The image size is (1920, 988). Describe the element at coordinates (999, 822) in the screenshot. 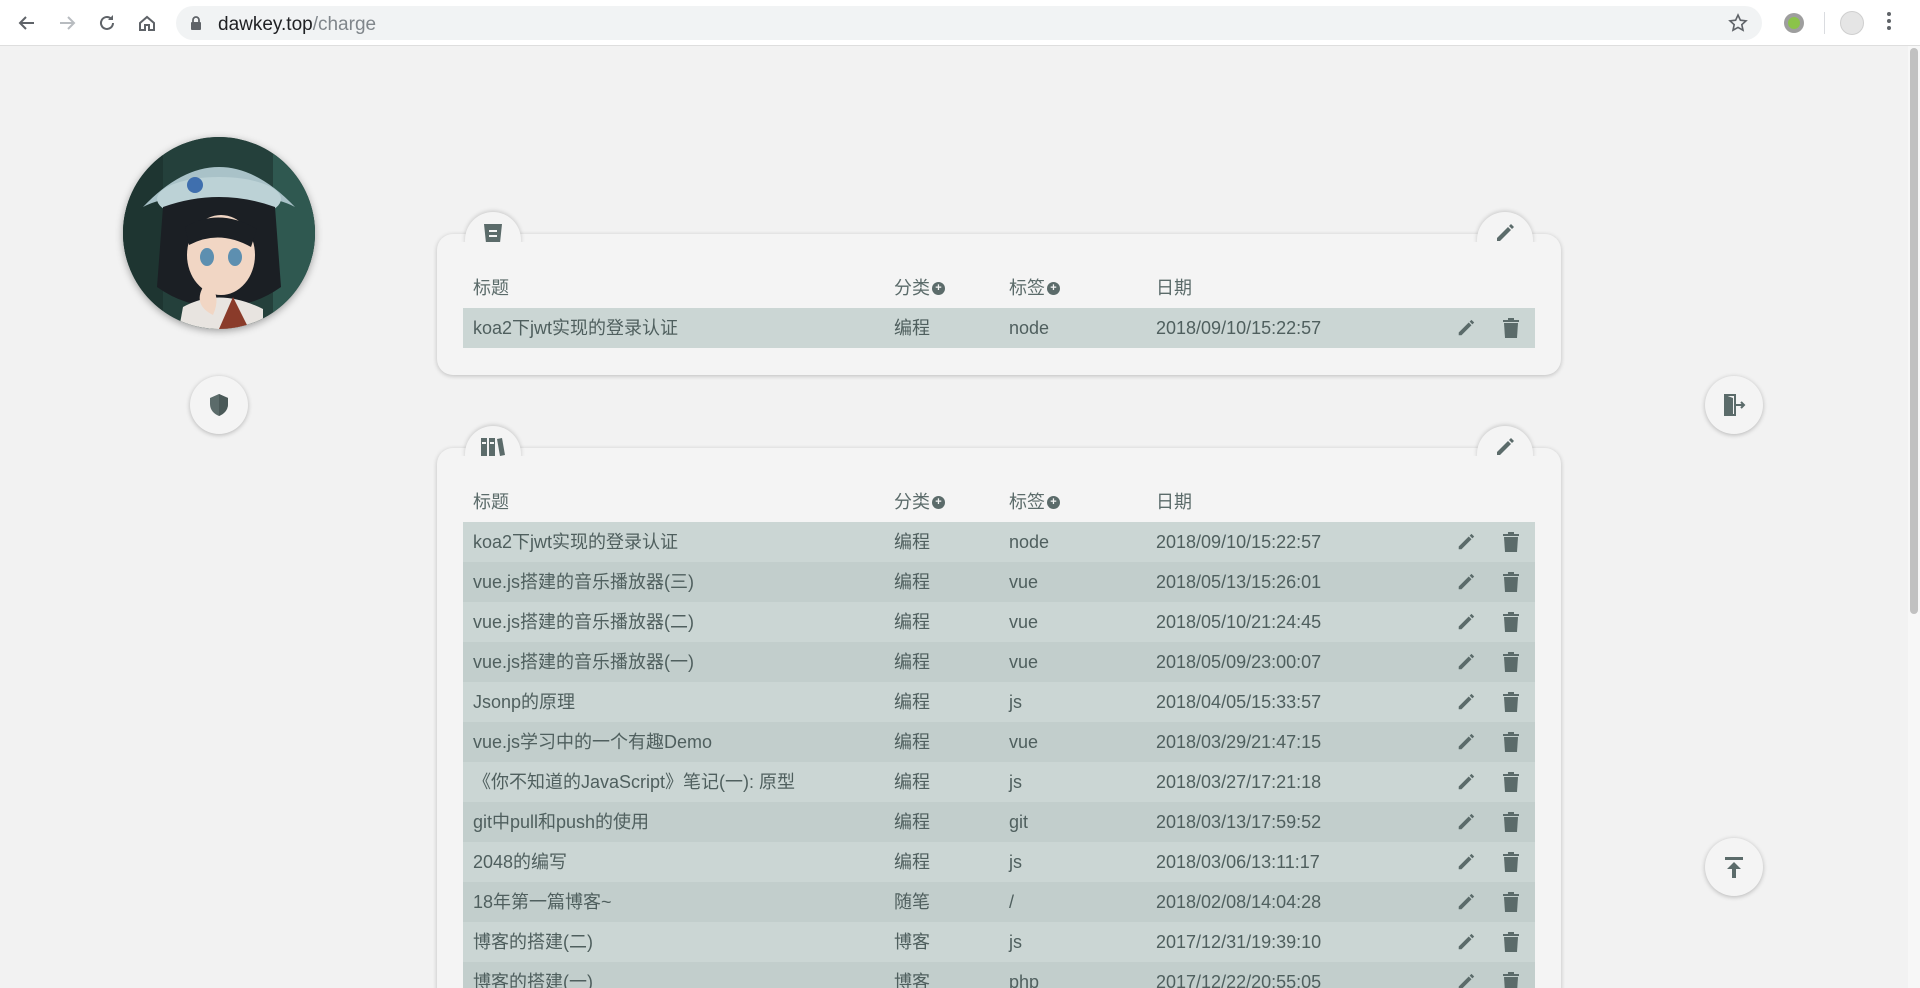

I see `table-row: git中pull和push的使用 编程 git 2018/03/13/17:59:52` at that location.